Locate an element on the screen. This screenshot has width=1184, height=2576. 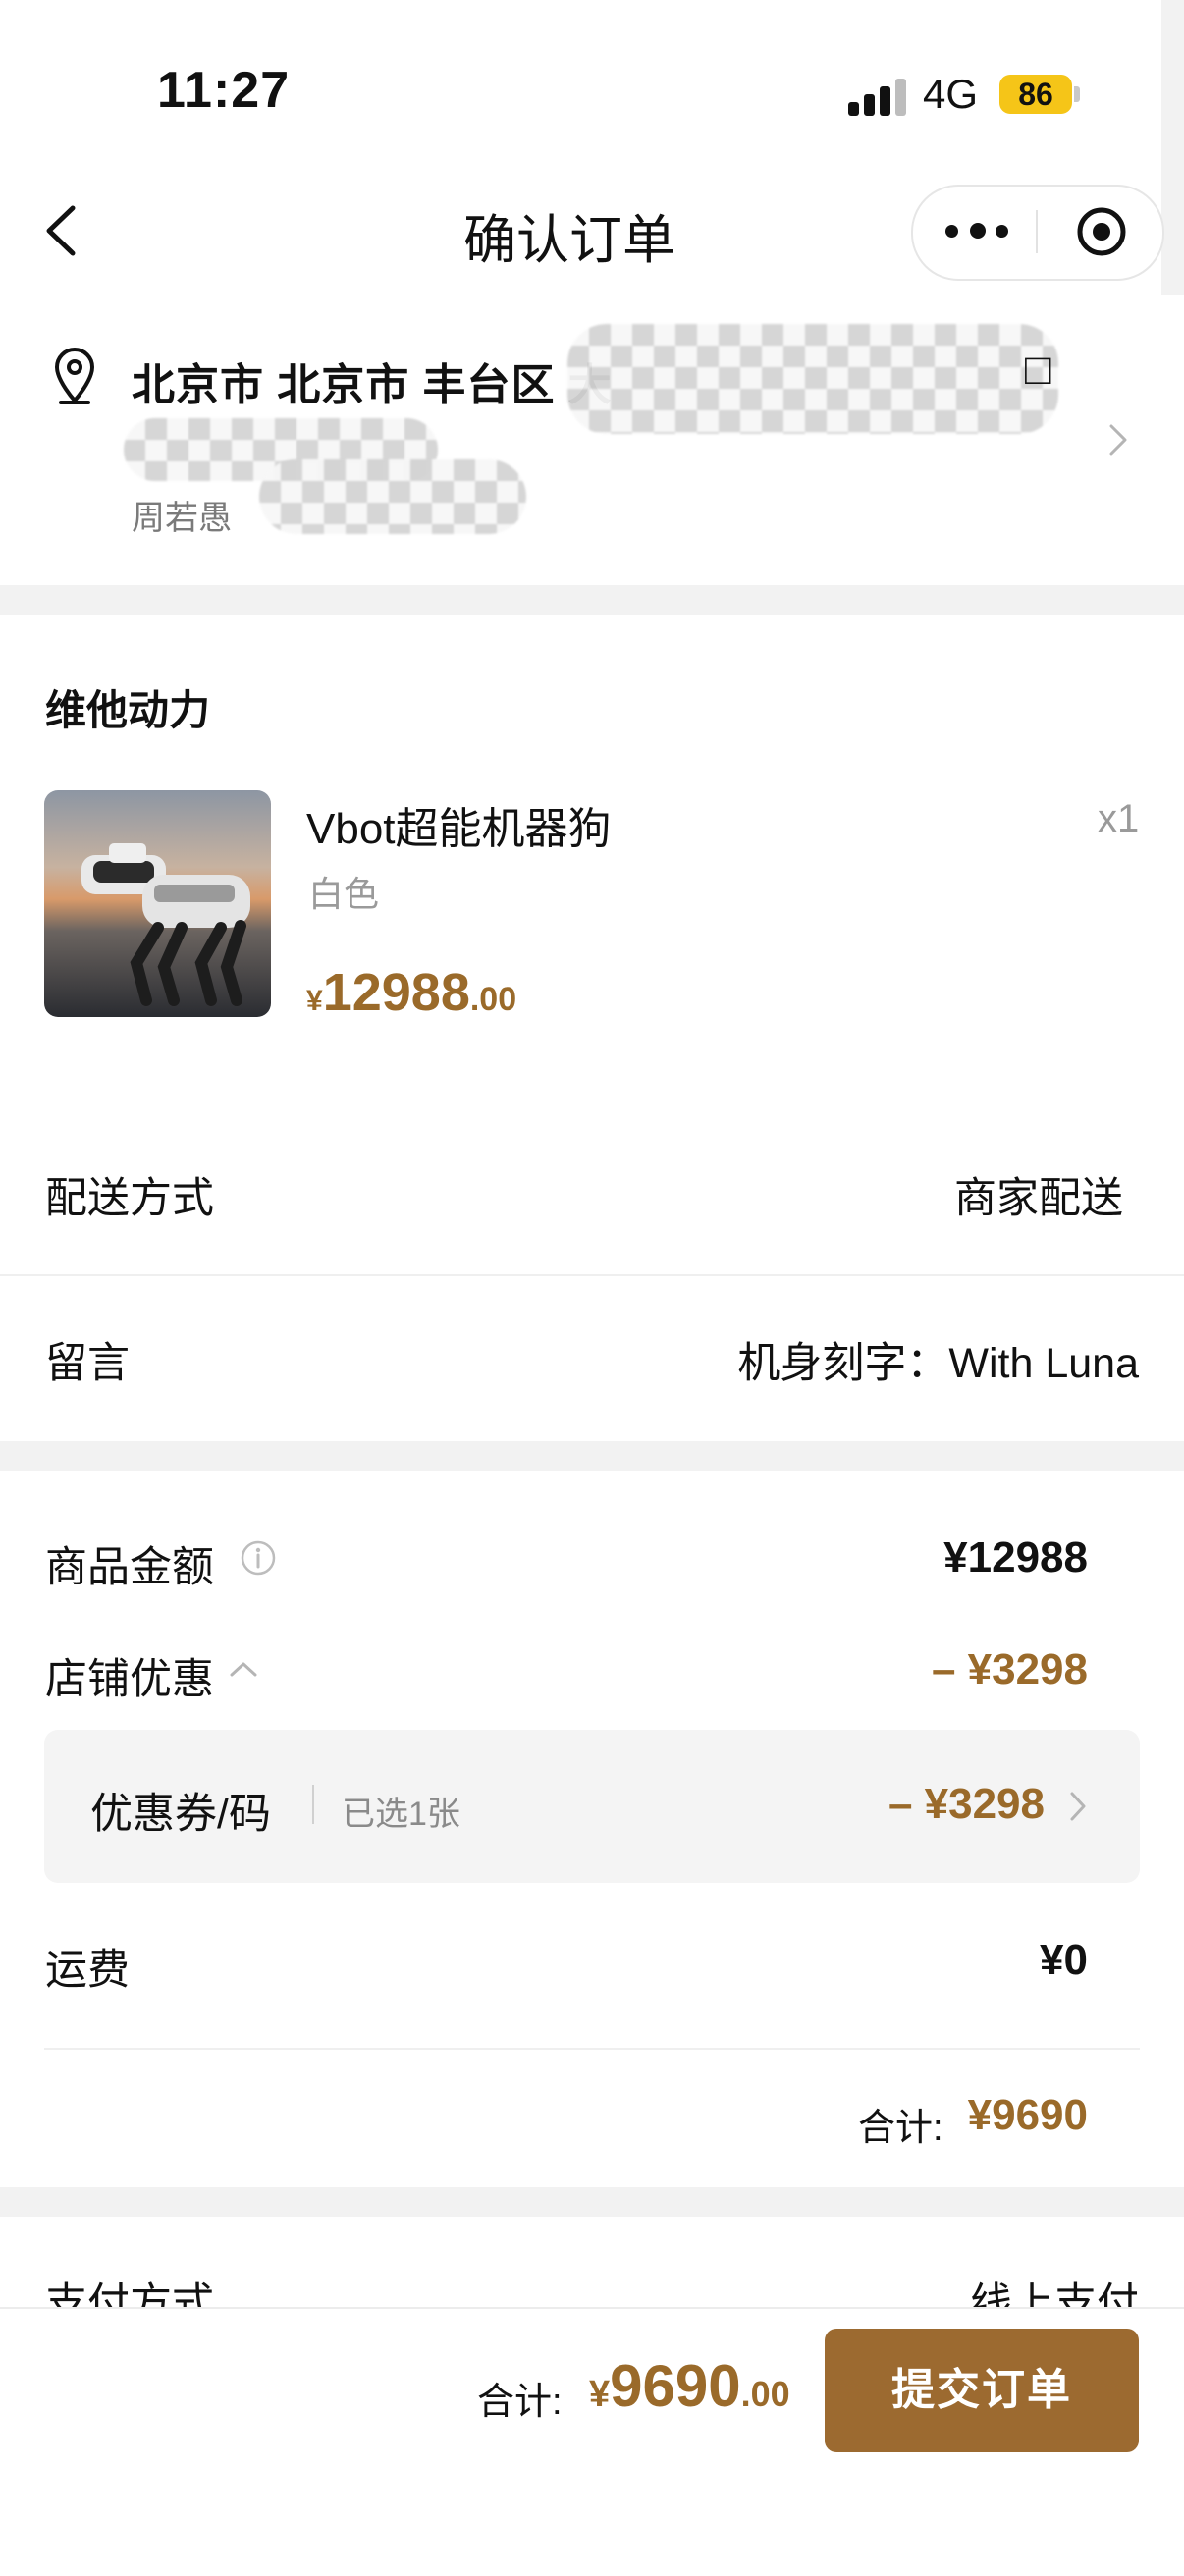
note-label: 留言 is located at coordinates (87, 1363).